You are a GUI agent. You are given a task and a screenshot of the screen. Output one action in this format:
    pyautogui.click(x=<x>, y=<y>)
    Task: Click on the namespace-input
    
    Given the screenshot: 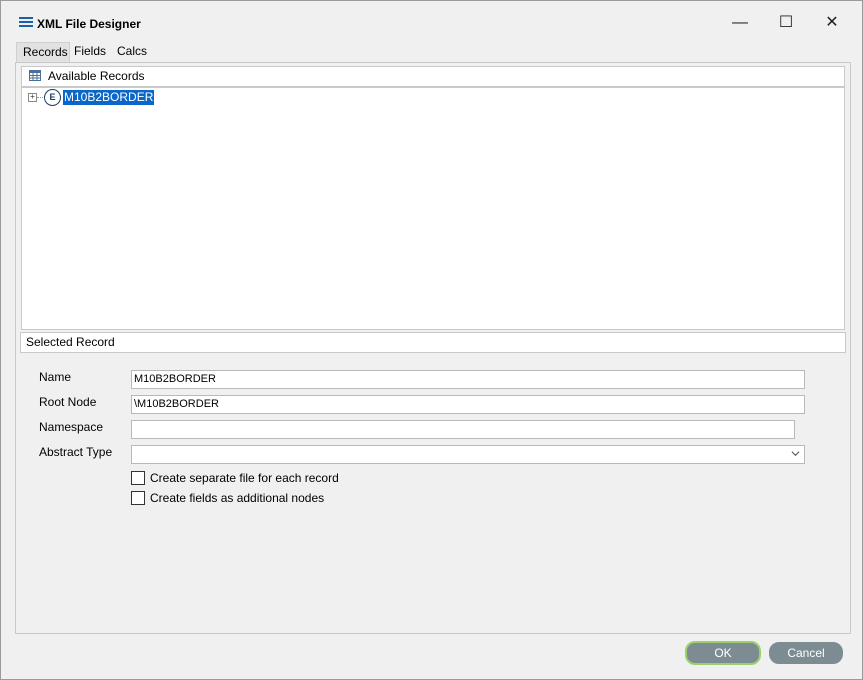 What is the action you would take?
    pyautogui.click(x=463, y=429)
    